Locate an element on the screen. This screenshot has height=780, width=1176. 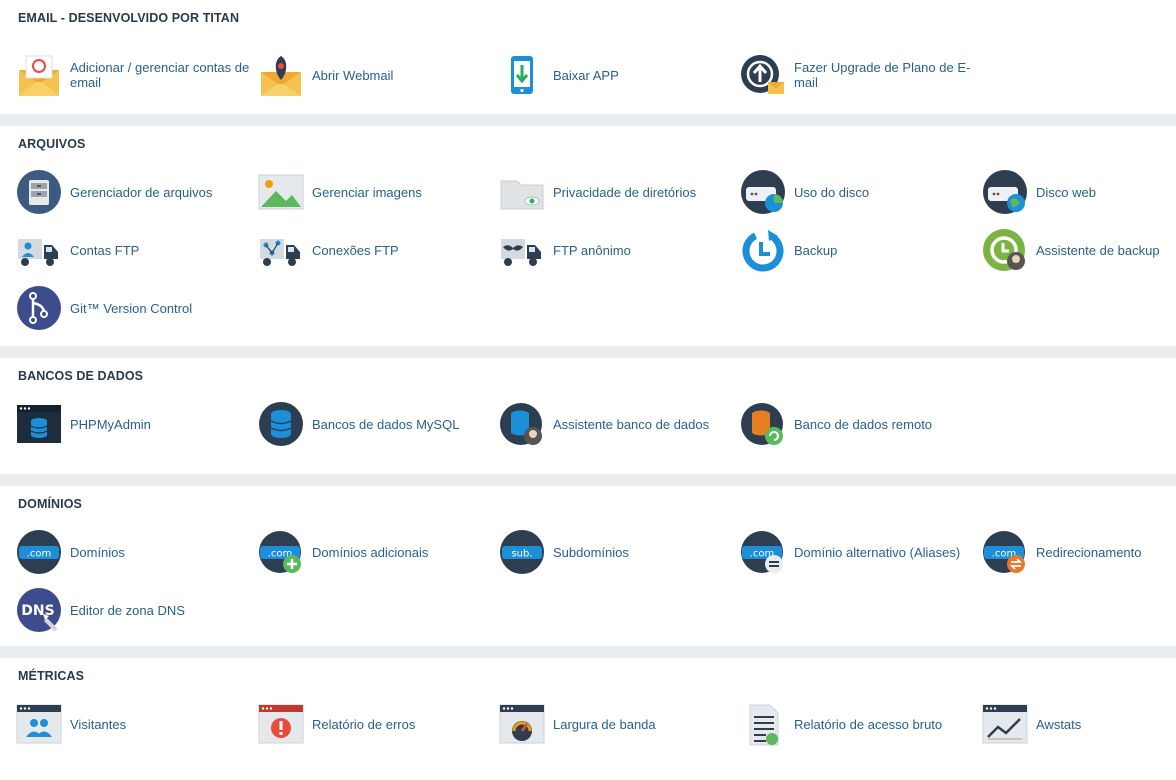
ftp-accounts-link: Contas FTP is located at coordinates (135, 250).